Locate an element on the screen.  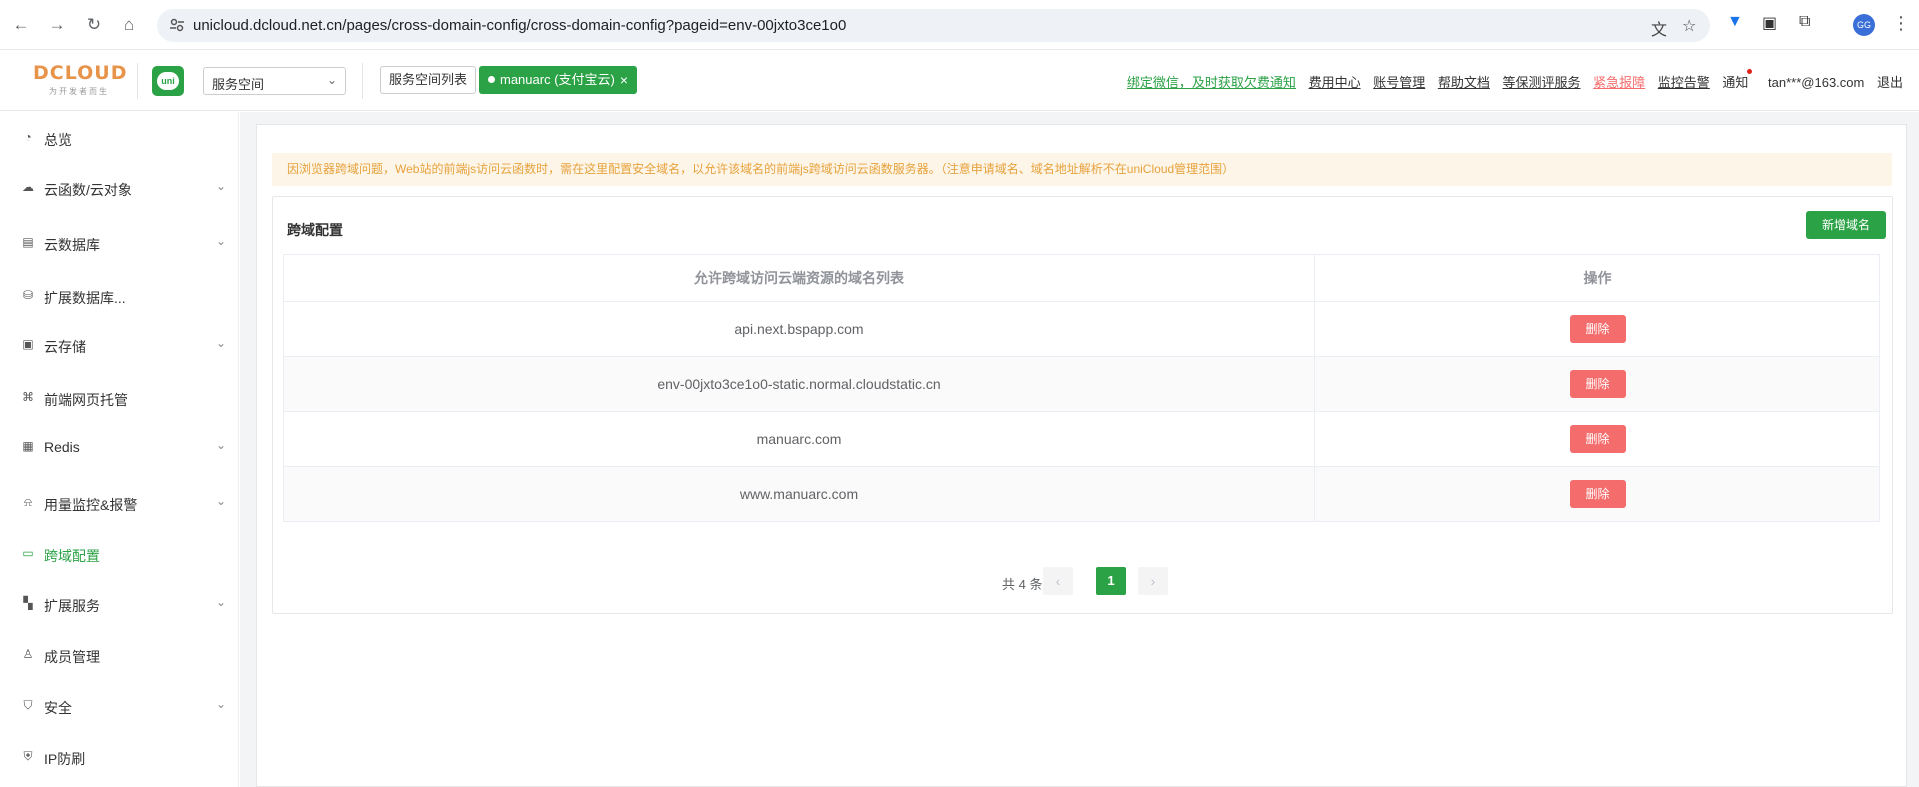
sidebar-item-label: 云数据库 is located at coordinates (72, 245).